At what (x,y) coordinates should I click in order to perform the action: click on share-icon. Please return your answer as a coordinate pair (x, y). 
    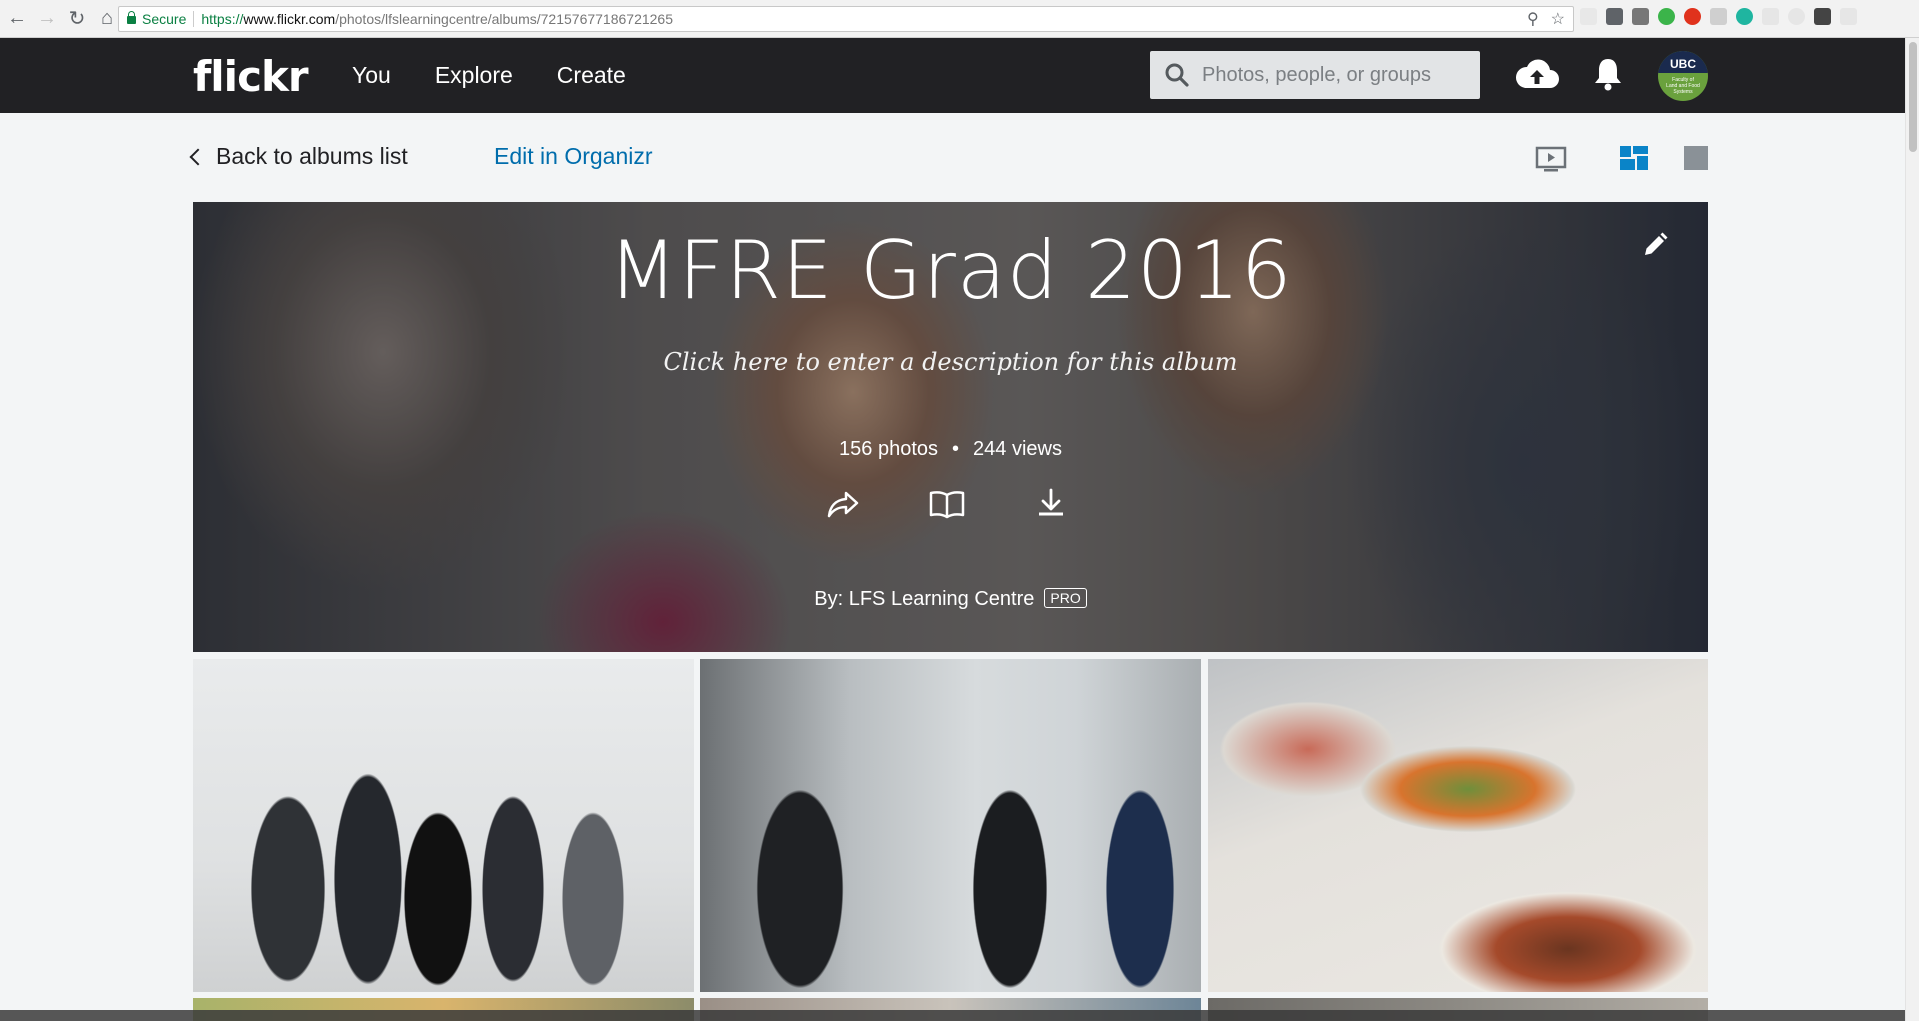
    Looking at the image, I should click on (843, 504).